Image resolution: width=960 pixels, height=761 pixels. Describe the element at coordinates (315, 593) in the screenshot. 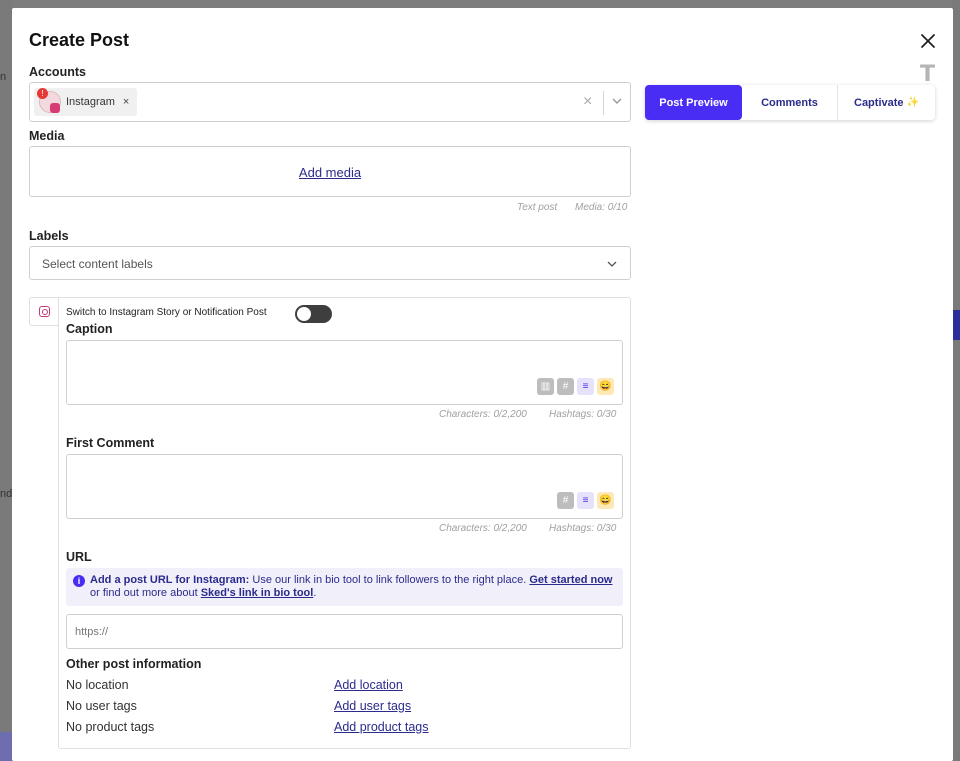

I see `notice-text: .` at that location.